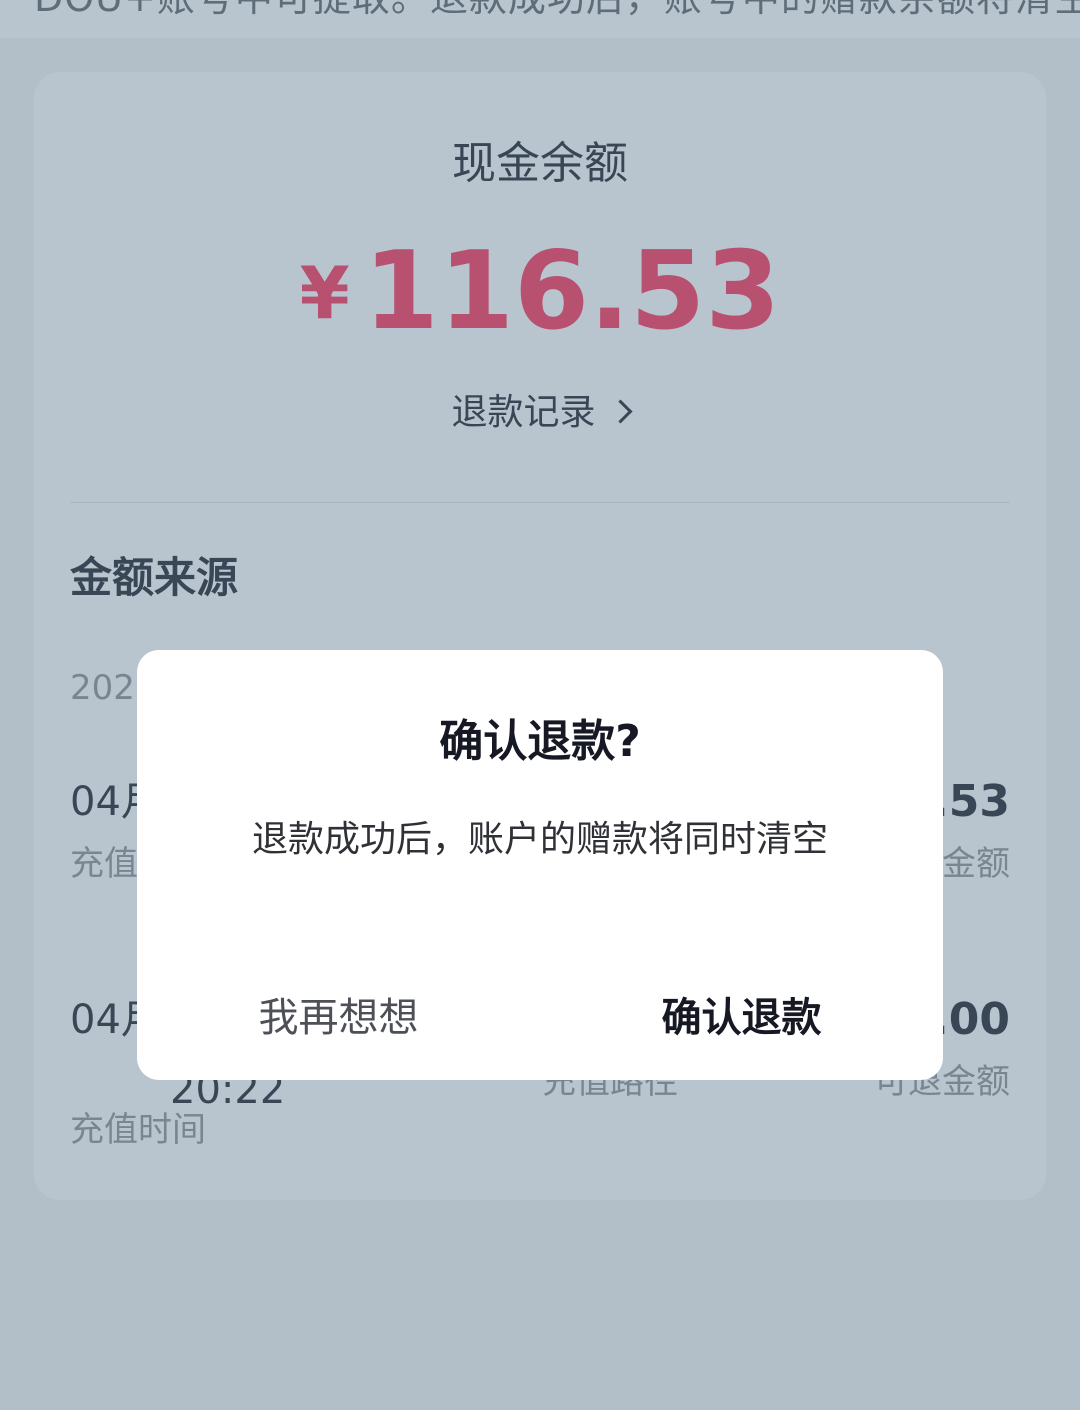 The width and height of the screenshot is (1080, 1410). Describe the element at coordinates (539, 839) in the screenshot. I see `dialog-message: 退款成功后，账户的赠款将同时清空` at that location.